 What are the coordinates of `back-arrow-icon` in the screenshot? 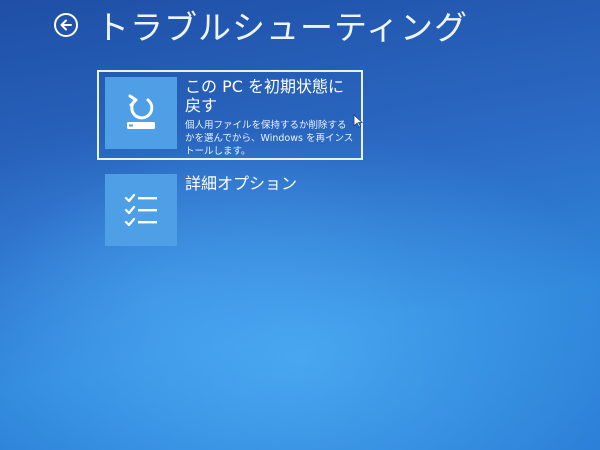 It's located at (66, 25).